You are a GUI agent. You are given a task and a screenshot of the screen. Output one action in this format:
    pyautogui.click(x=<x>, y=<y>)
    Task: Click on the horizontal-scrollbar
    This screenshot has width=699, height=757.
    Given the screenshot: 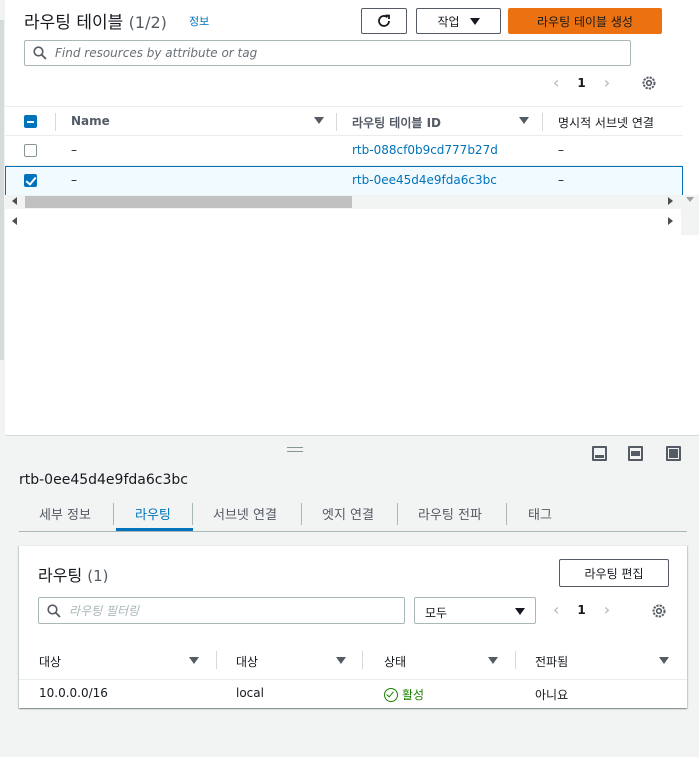 What is the action you would take?
    pyautogui.click(x=344, y=202)
    